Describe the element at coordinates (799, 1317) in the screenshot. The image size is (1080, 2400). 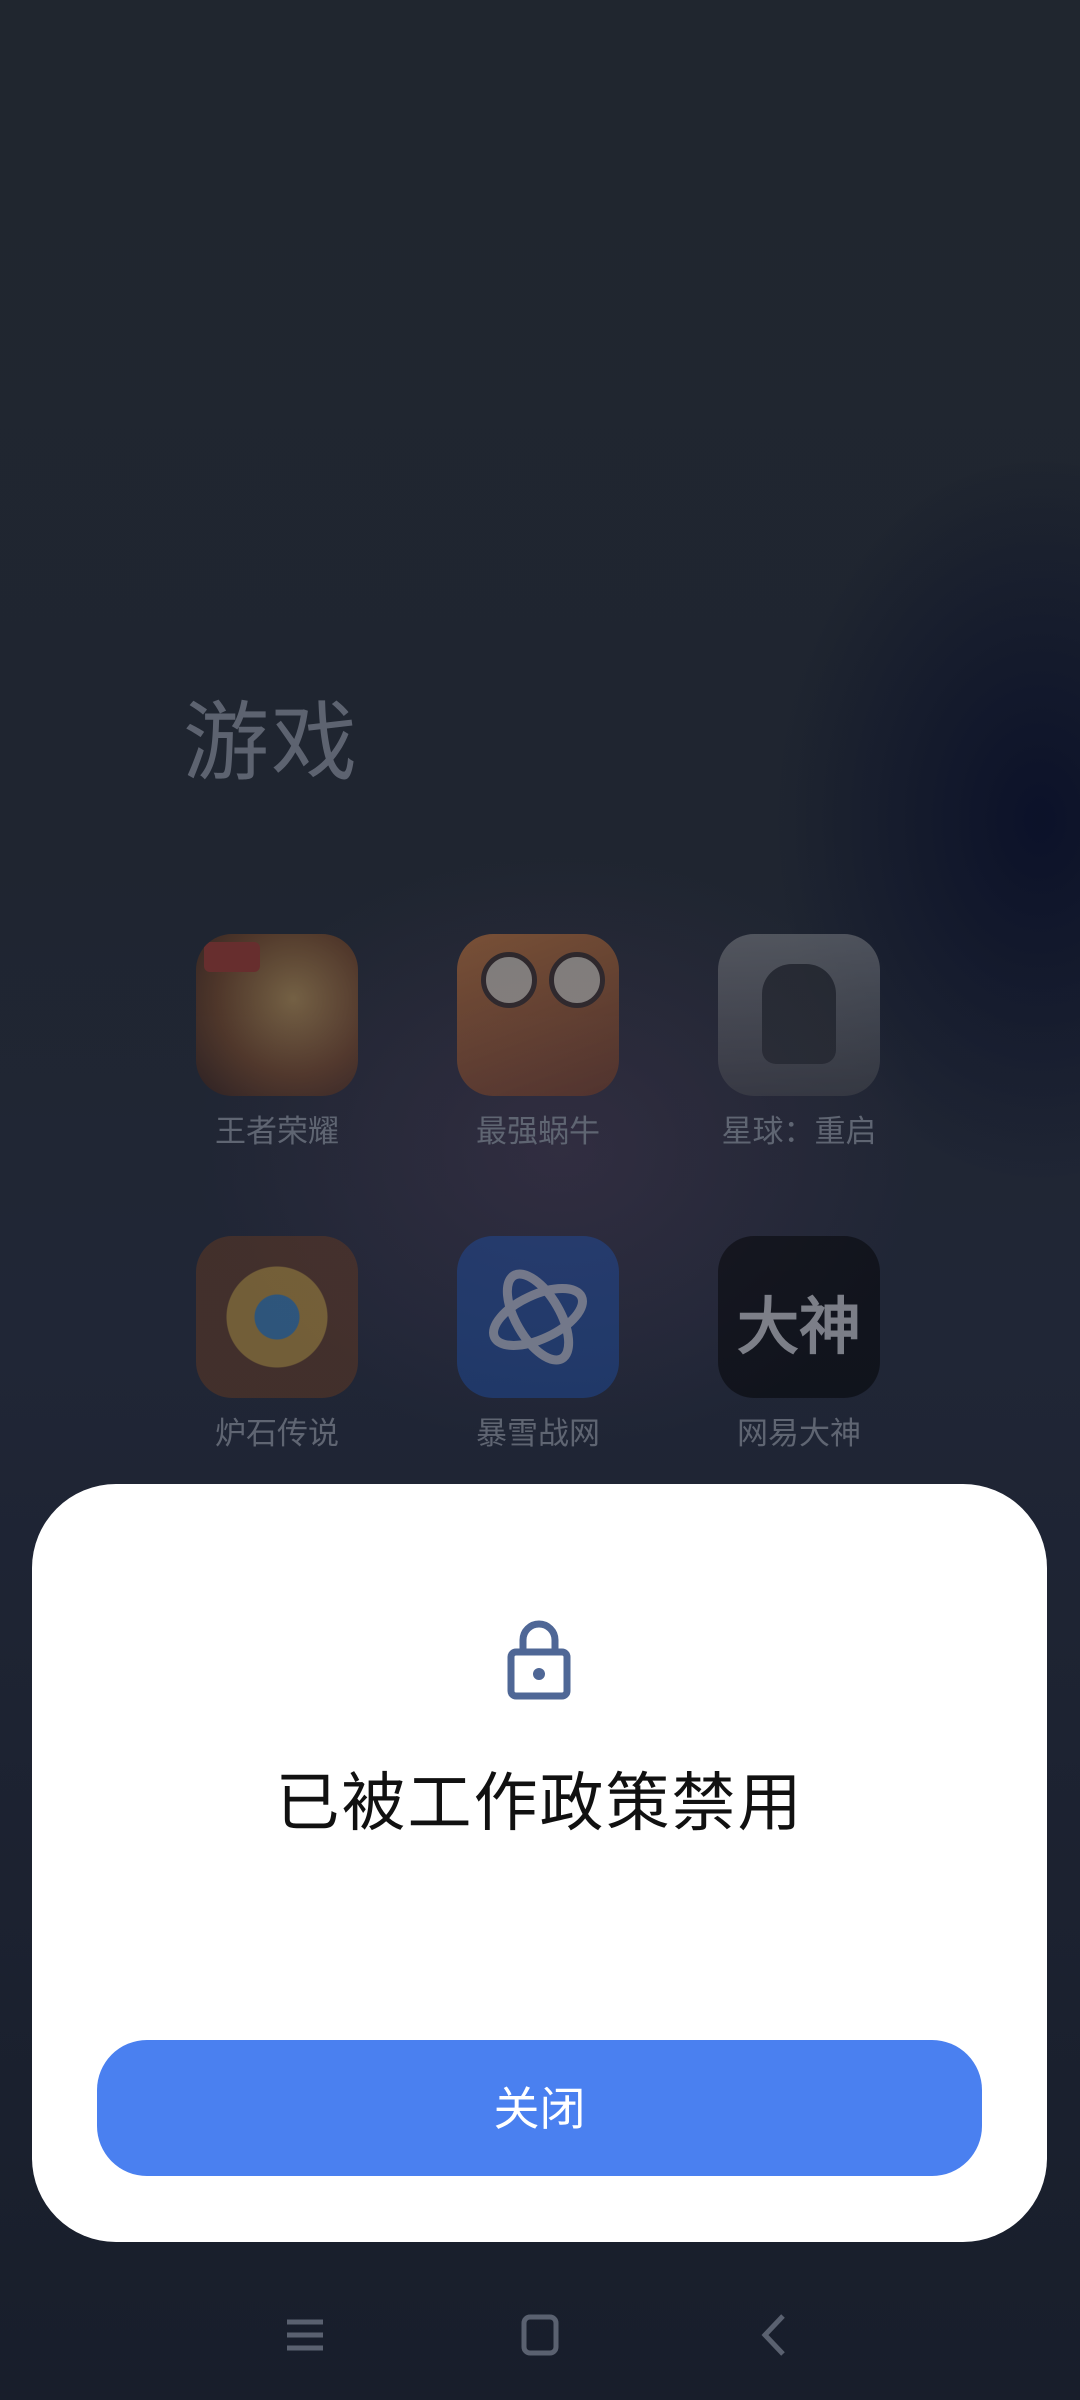
I see `netease-dashen-icon: 大神` at that location.